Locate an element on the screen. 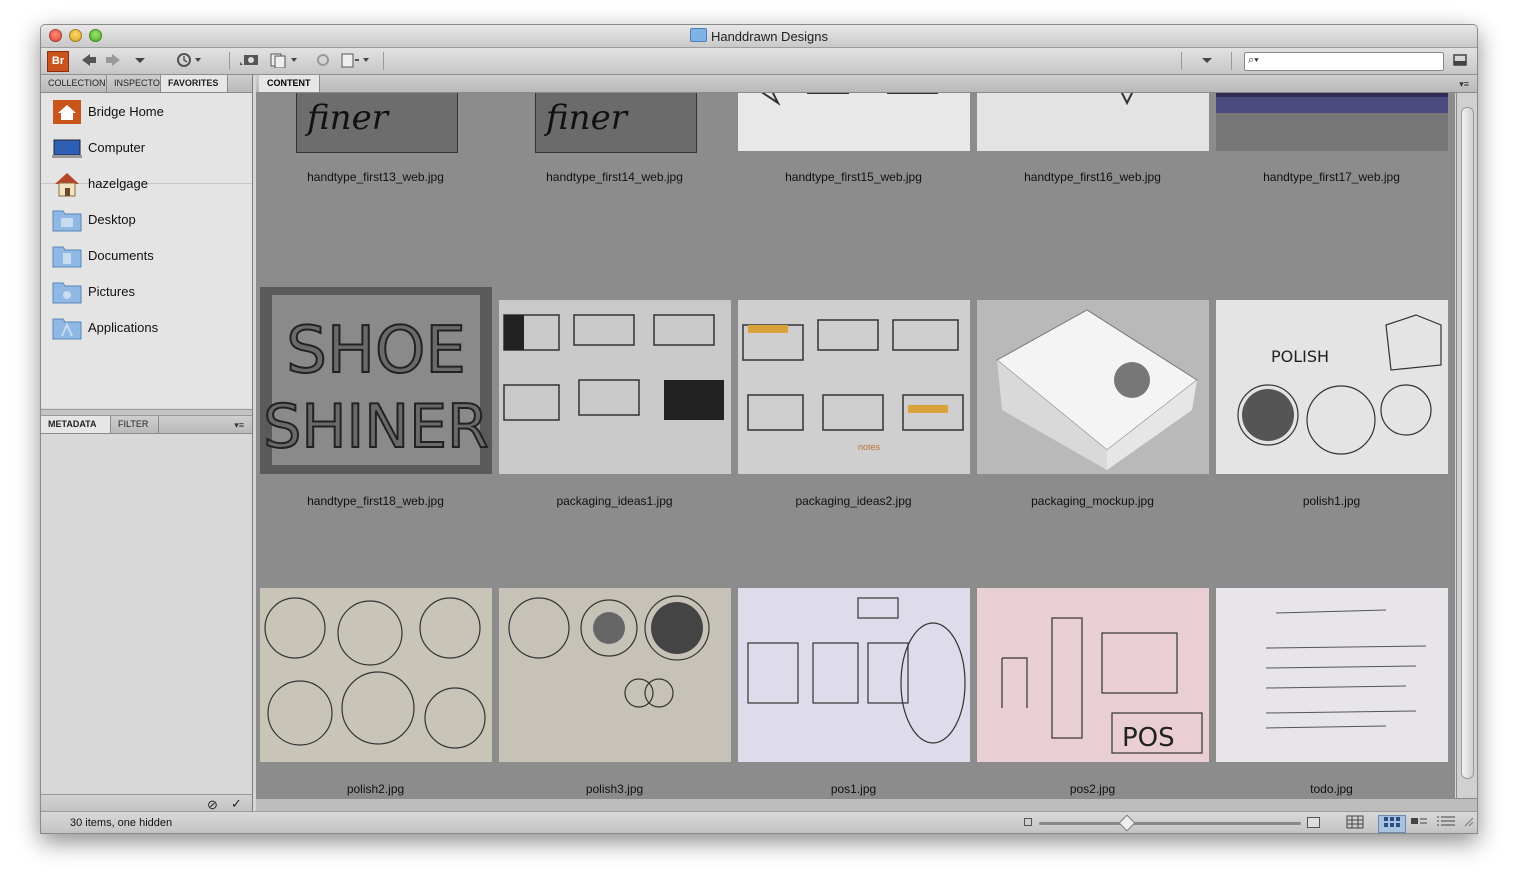 This screenshot has height=887, width=1516. thumbnail-item: polish3.jpg is located at coordinates (614, 683).